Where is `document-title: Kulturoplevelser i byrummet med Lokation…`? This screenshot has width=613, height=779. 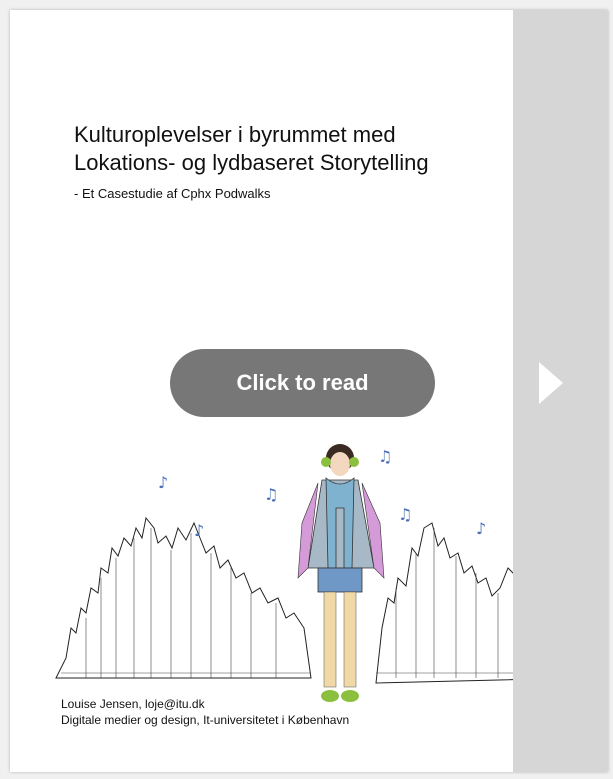
document-title: Kulturoplevelser i byrummet med Lokation… is located at coordinates (291, 149).